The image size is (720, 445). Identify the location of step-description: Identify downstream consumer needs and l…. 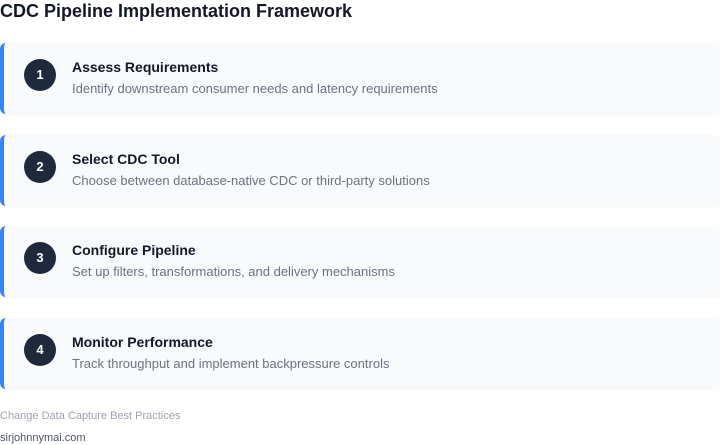
(255, 88).